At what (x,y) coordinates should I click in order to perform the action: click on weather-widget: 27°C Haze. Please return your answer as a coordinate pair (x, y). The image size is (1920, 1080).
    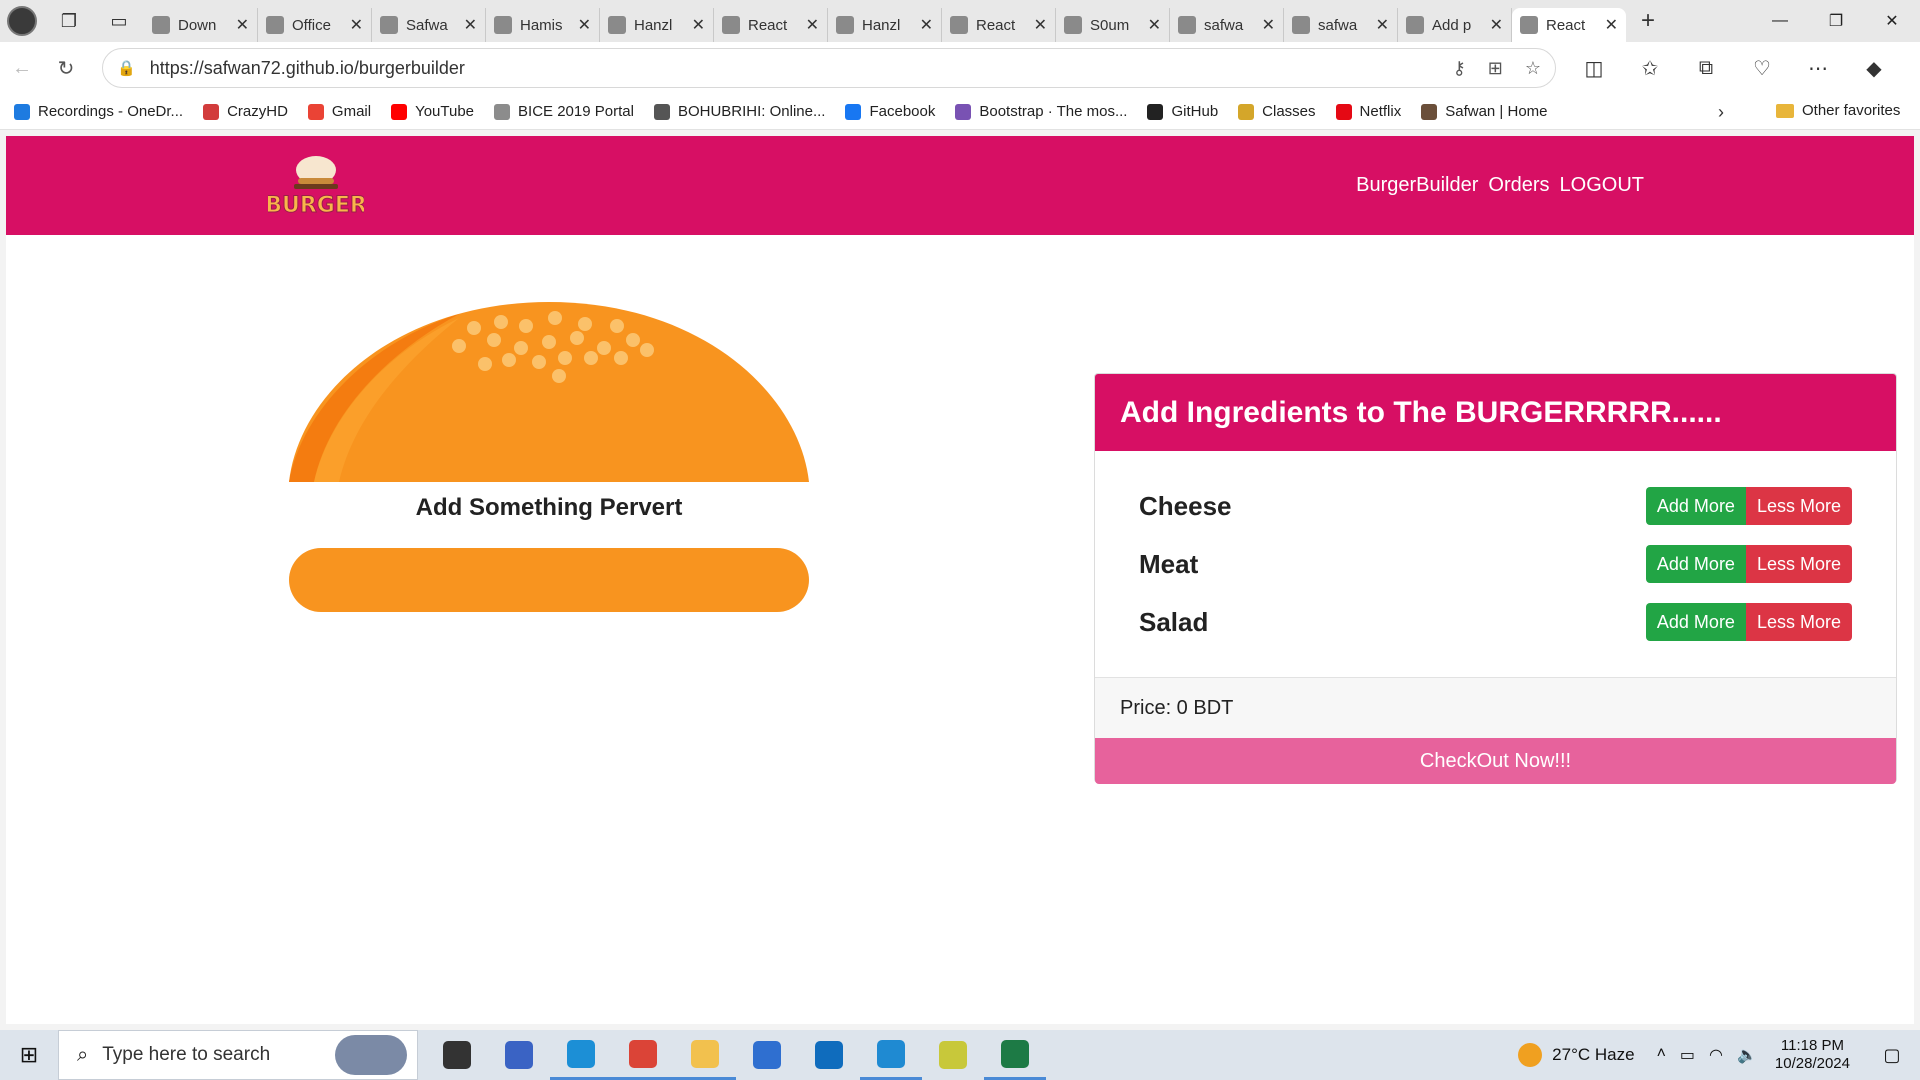
    Looking at the image, I should click on (1576, 1055).